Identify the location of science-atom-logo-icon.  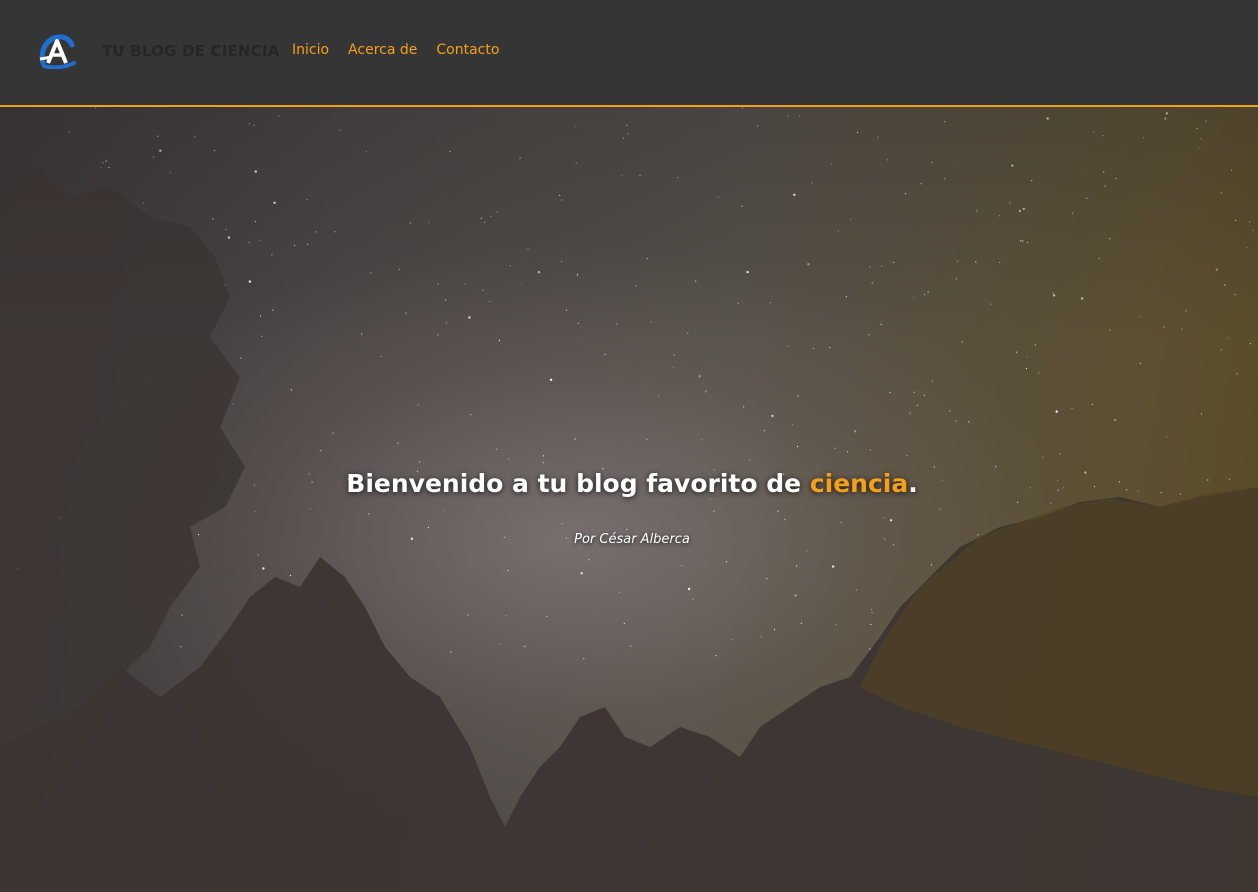
(57, 52).